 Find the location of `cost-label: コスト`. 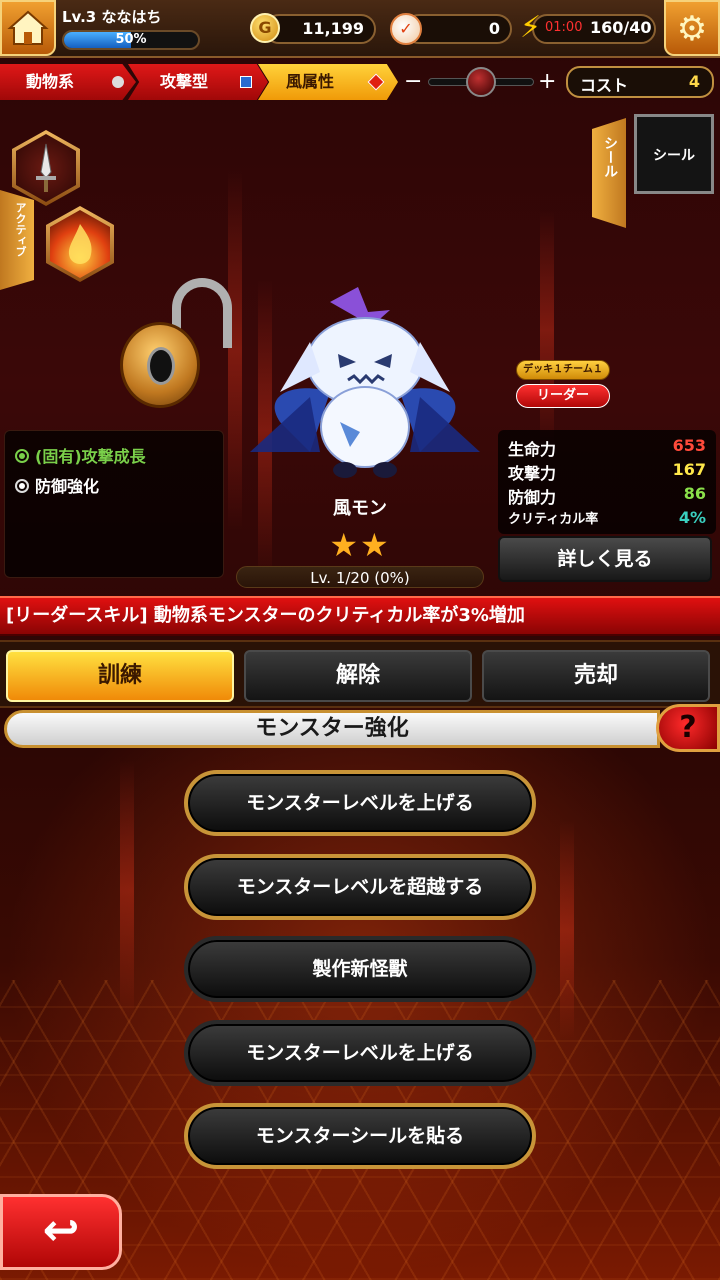

cost-label: コスト is located at coordinates (604, 85).